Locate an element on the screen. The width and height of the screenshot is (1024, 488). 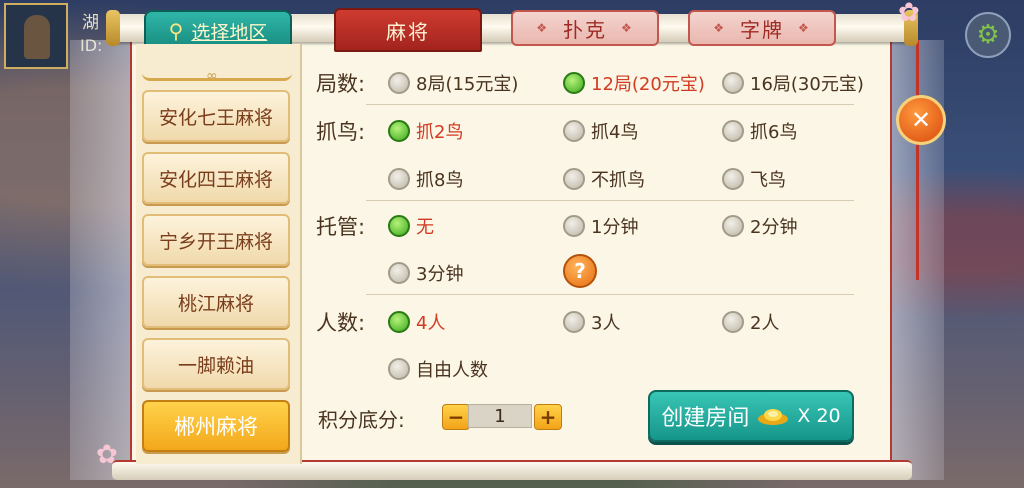
rounds-option-8: 8局(15元宝) is located at coordinates (453, 83).